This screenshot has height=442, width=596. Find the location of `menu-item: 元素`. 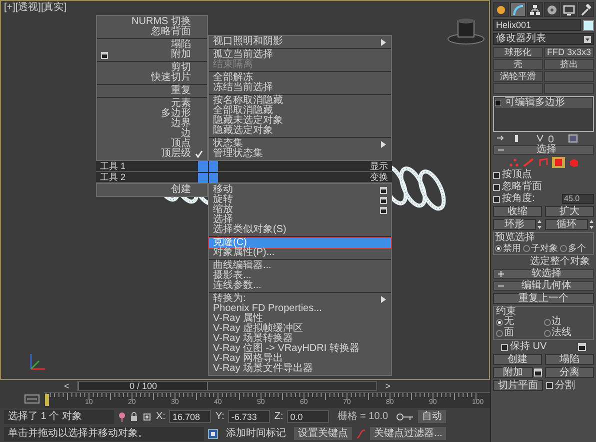

menu-item: 元素 is located at coordinates (152, 104).